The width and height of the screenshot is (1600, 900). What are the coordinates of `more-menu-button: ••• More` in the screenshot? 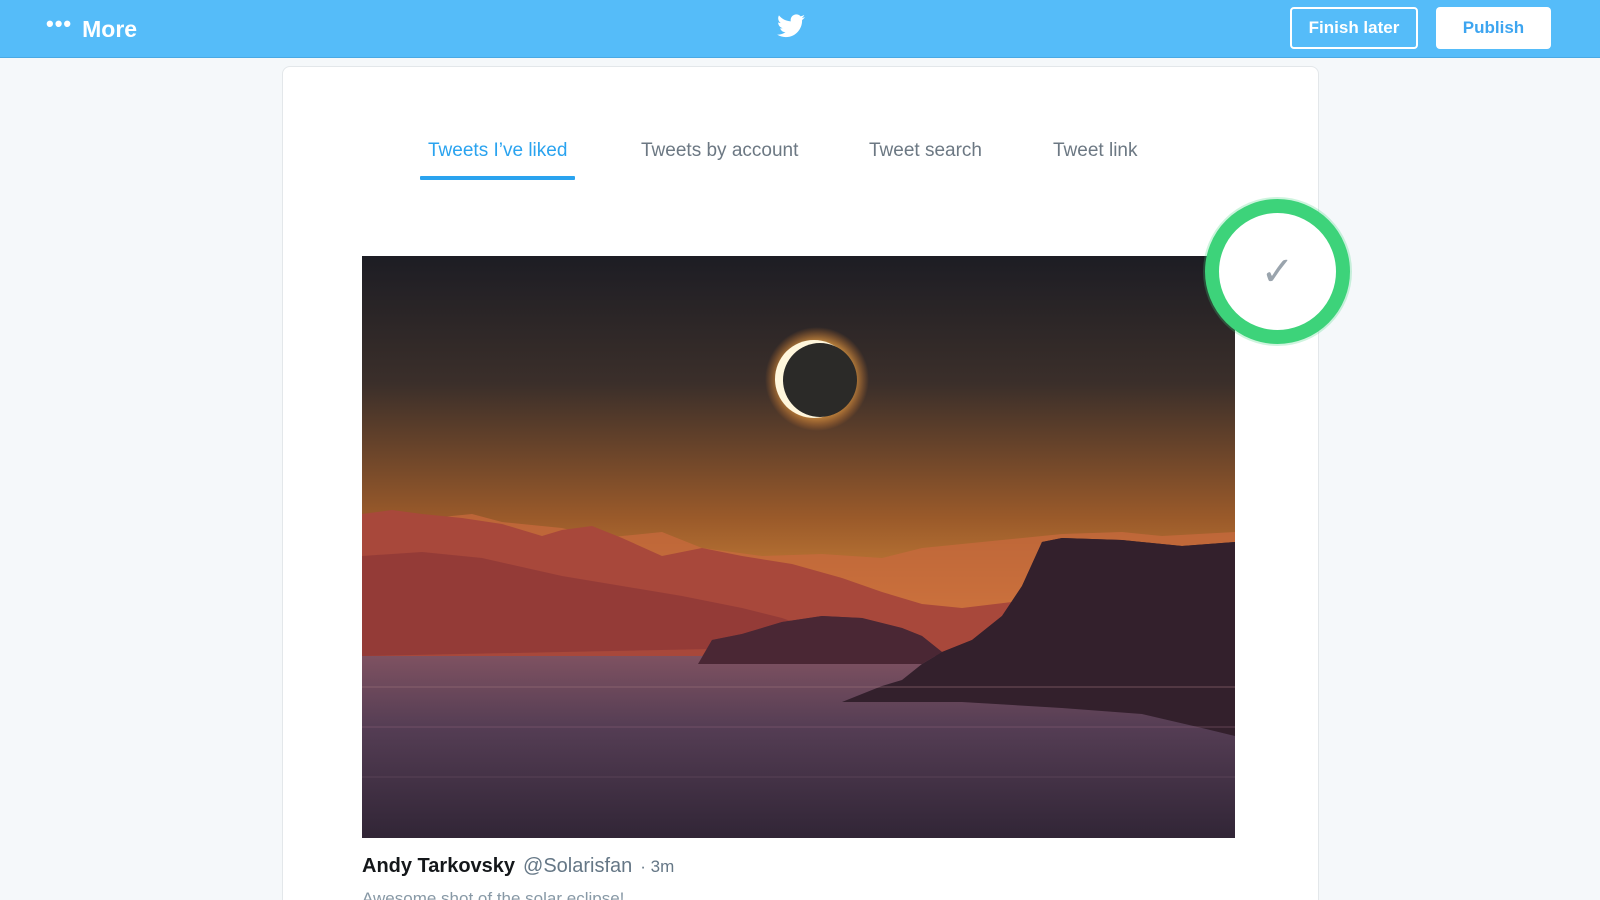 It's located at (92, 27).